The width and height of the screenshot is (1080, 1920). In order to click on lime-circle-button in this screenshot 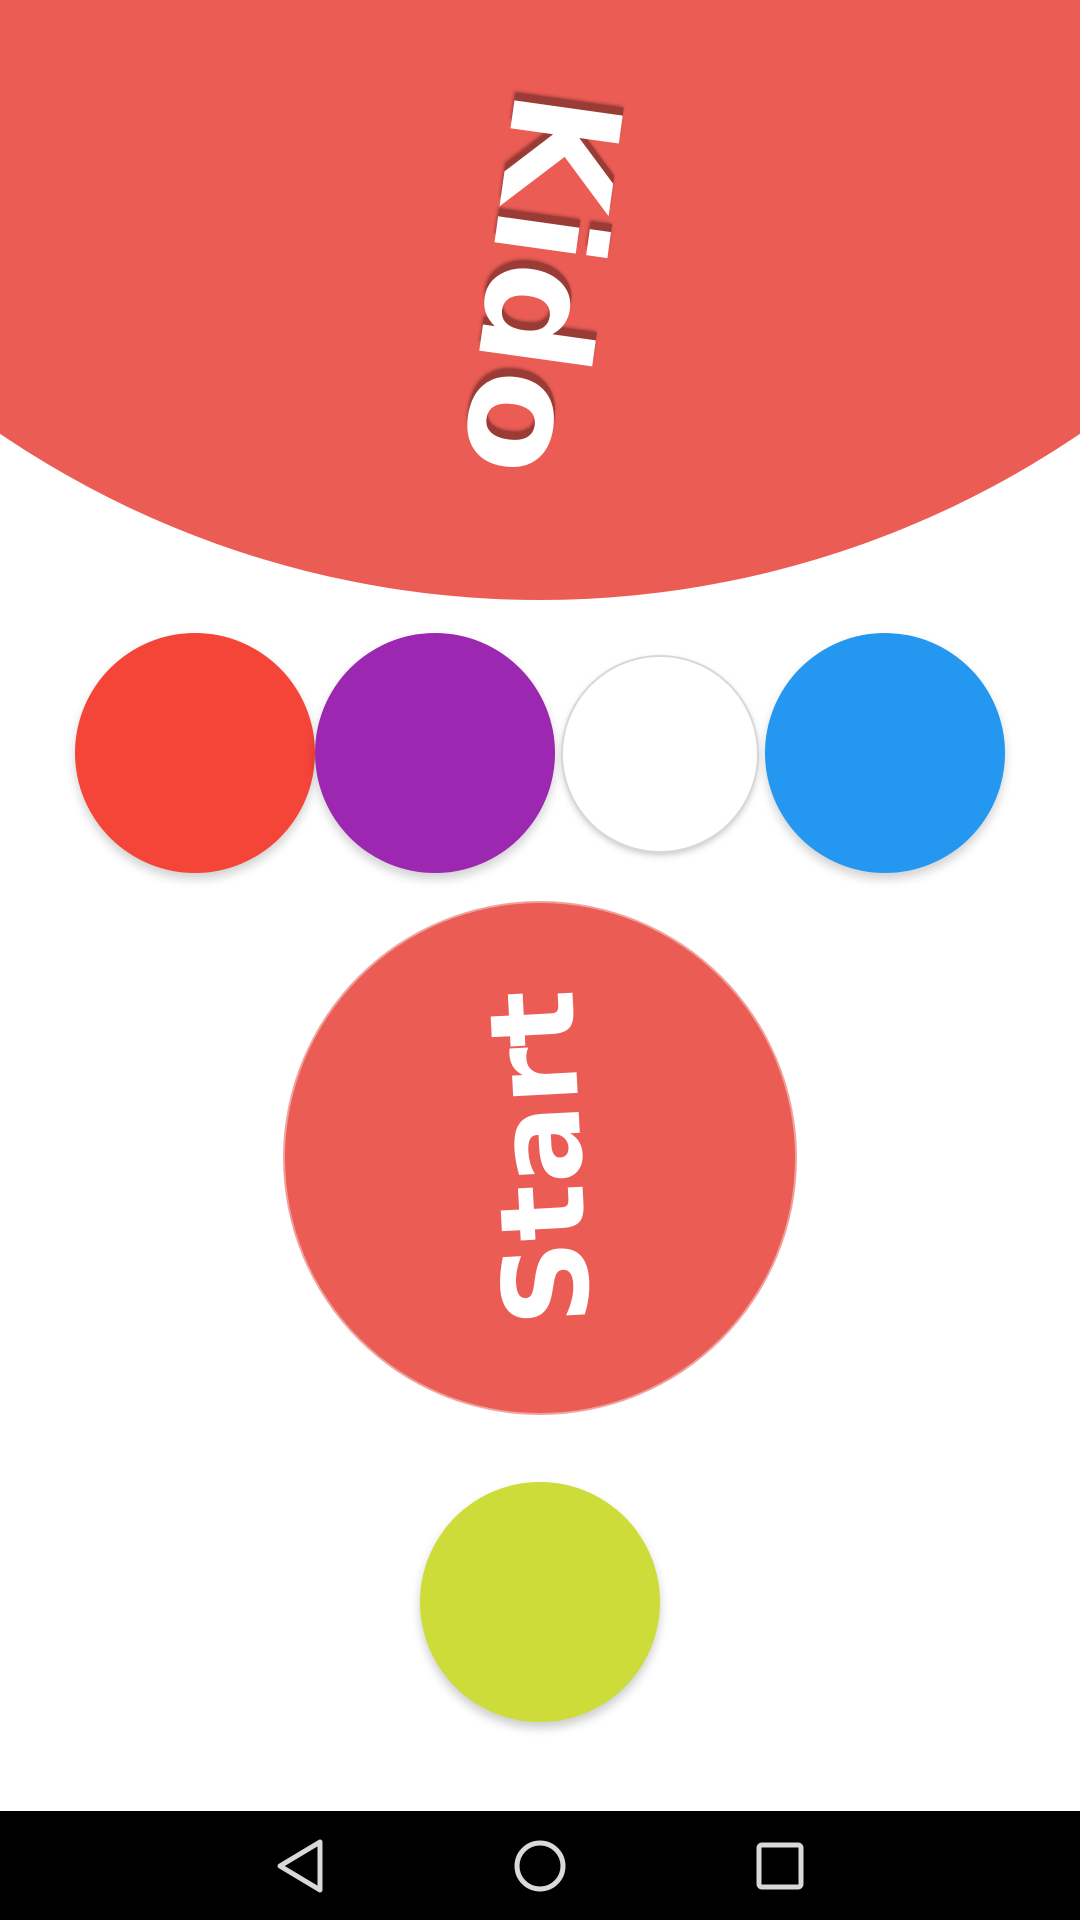, I will do `click(540, 1602)`.